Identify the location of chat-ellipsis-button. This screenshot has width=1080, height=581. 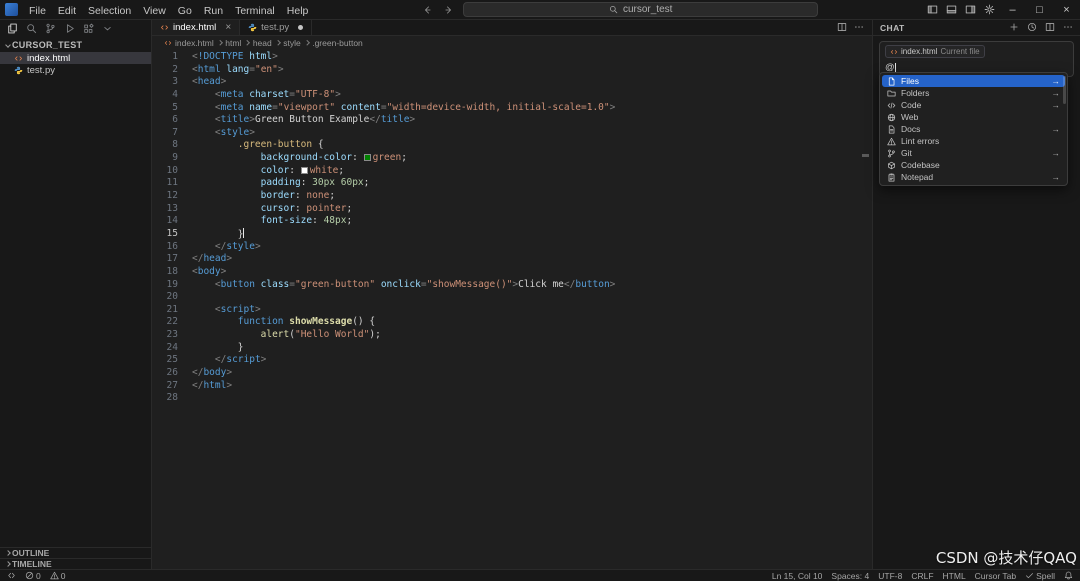
(1068, 28).